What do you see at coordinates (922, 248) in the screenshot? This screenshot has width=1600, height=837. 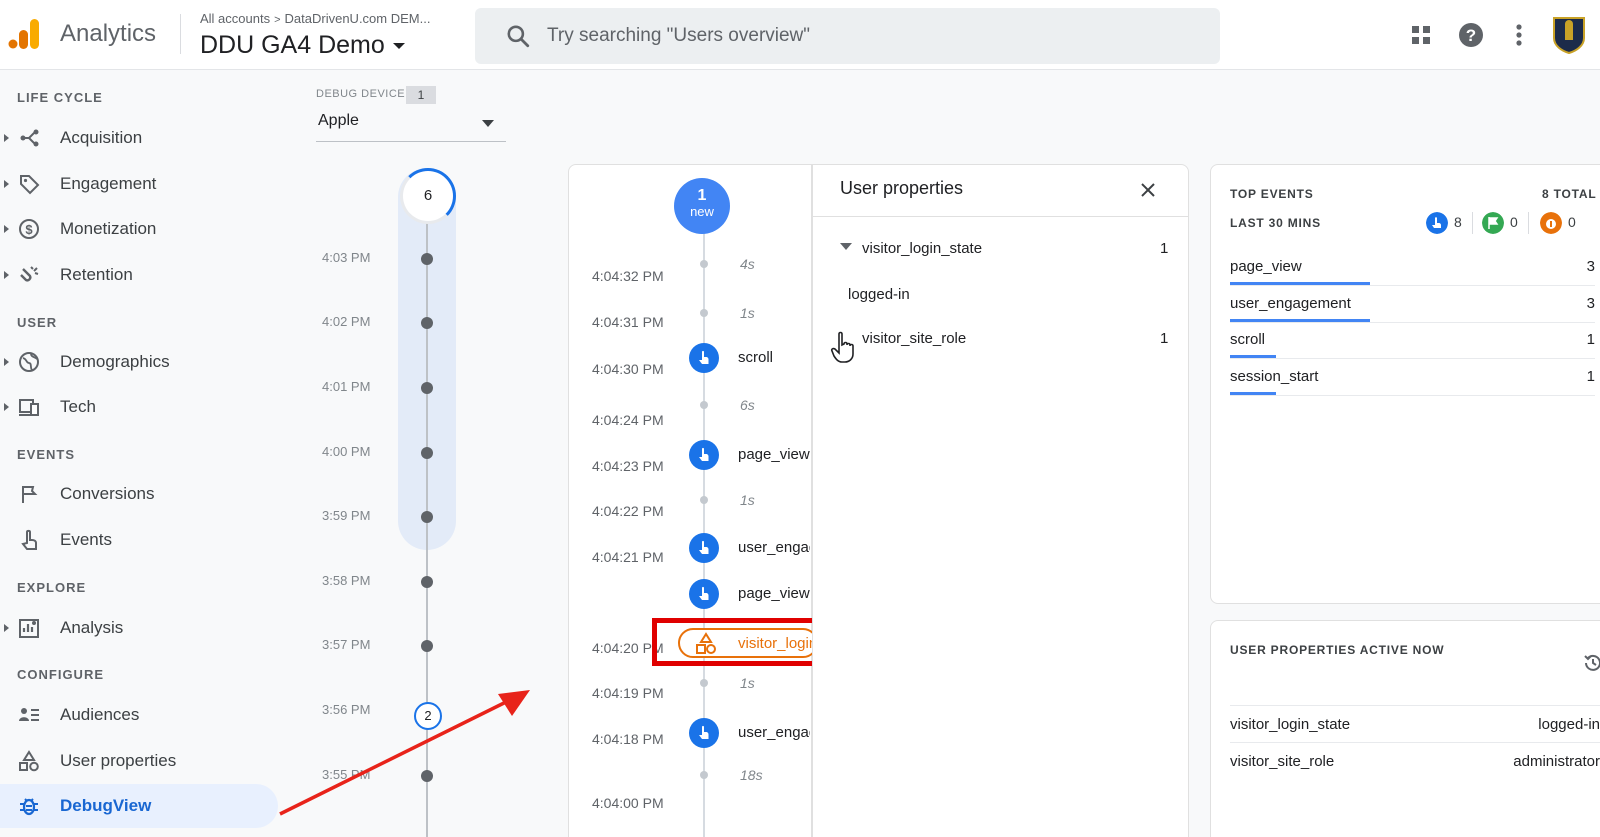 I see `user-property-key: visitor_login_state` at bounding box center [922, 248].